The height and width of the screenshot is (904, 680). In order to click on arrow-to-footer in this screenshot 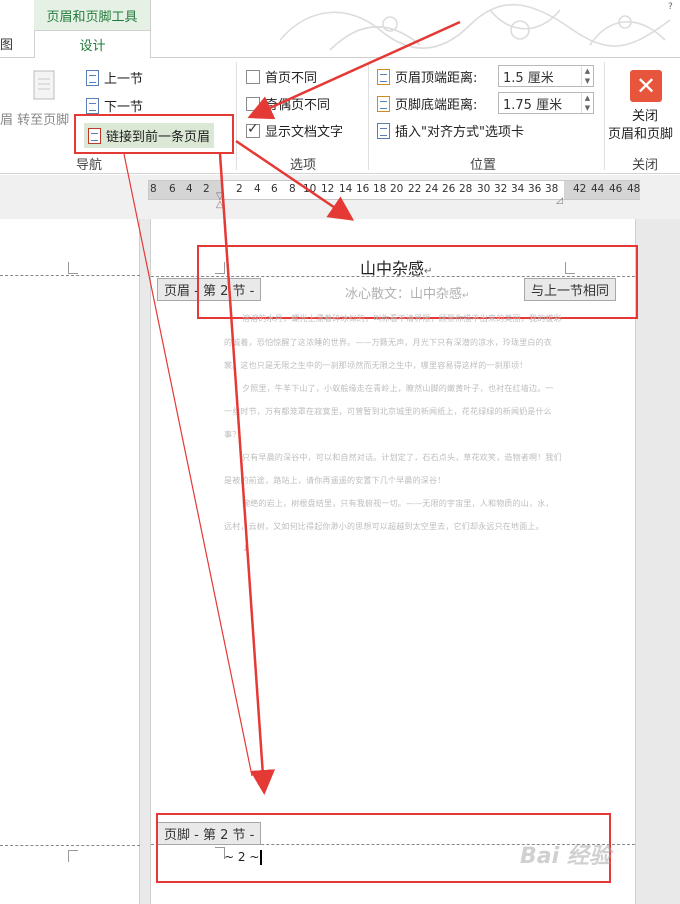, I will do `click(247, 474)`.